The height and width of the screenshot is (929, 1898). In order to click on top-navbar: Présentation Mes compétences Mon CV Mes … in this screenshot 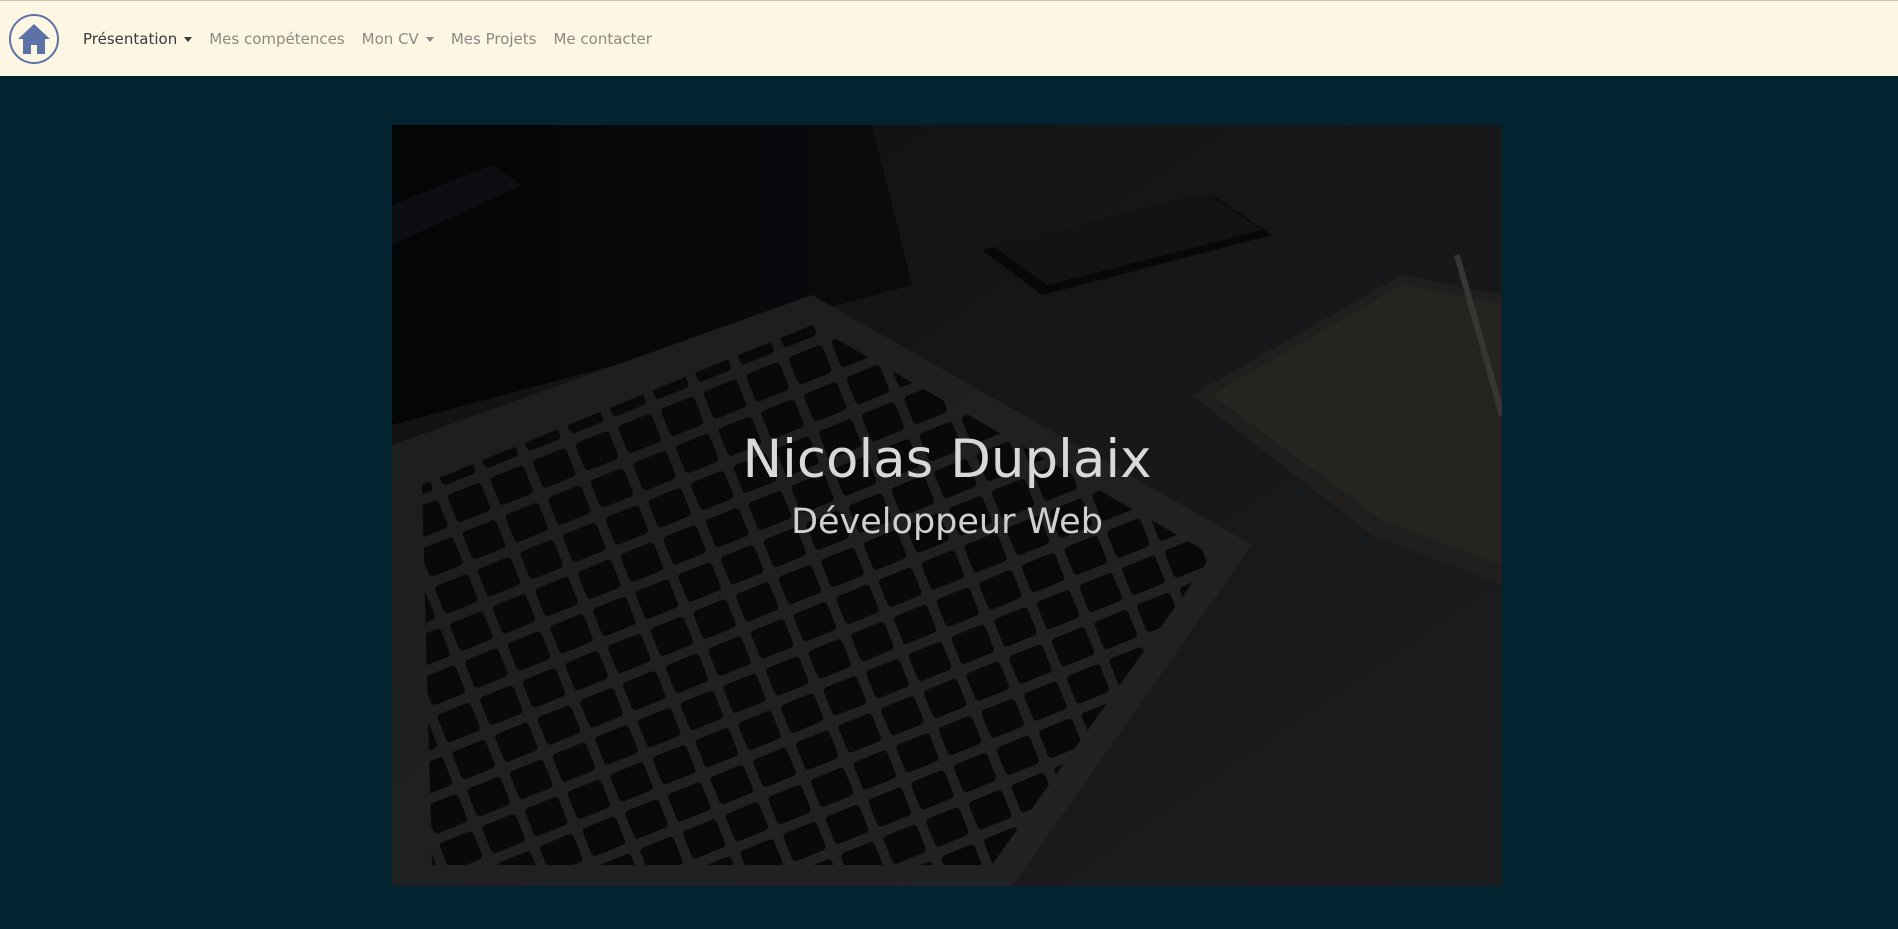, I will do `click(949, 38)`.